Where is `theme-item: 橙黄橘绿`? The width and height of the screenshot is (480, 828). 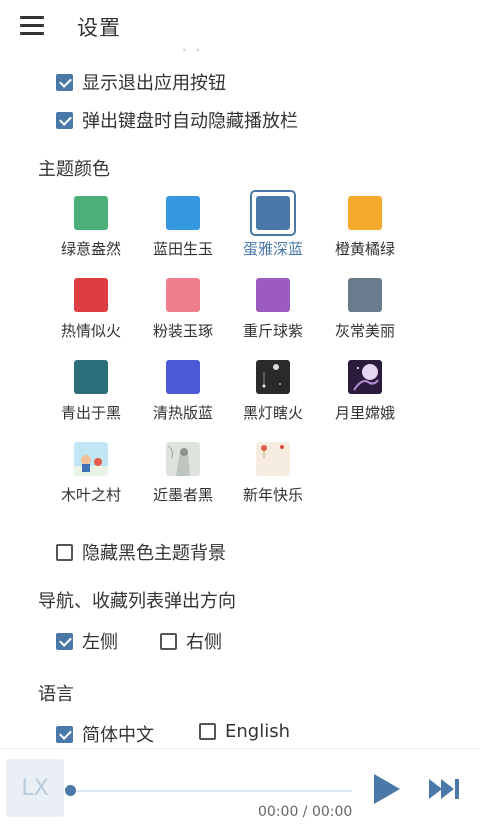 theme-item: 橙黄橘绿 is located at coordinates (363, 230).